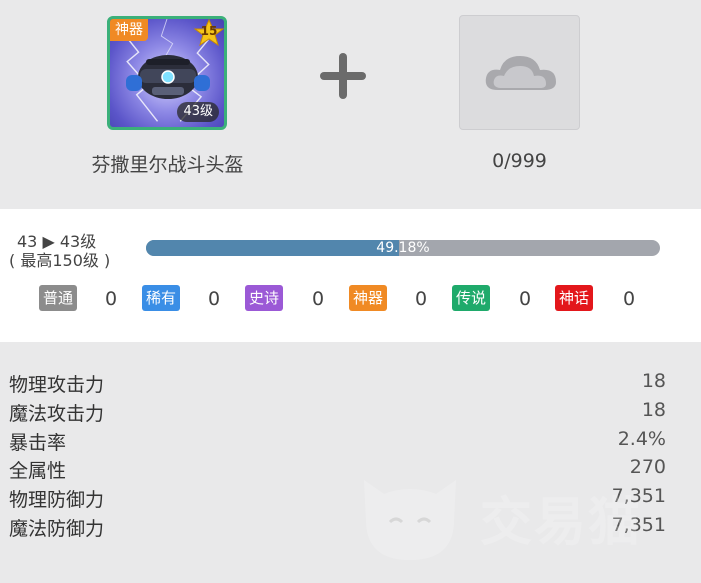 The height and width of the screenshot is (583, 701). What do you see at coordinates (38, 471) in the screenshot?
I see `stat-label: 全属性` at bounding box center [38, 471].